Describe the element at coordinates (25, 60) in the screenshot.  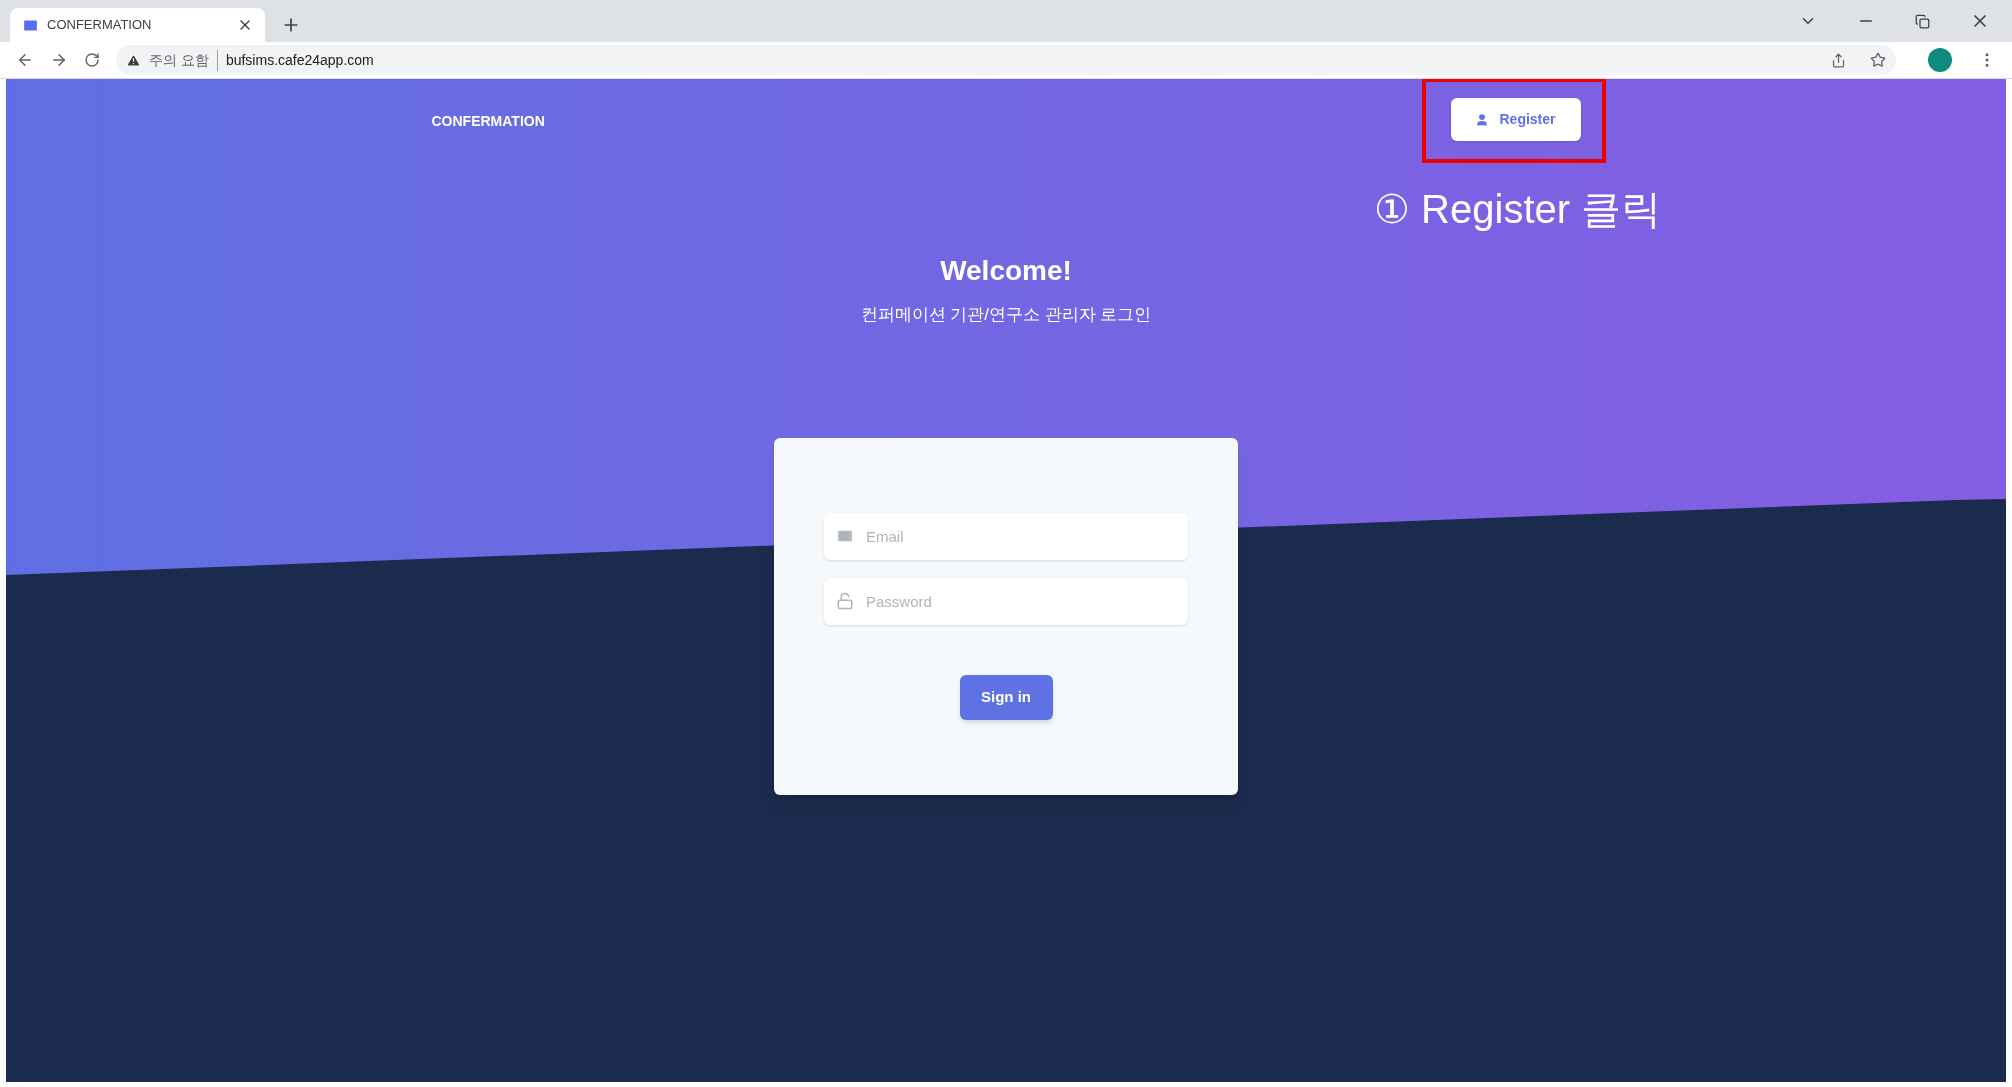
I see `back-icon` at that location.